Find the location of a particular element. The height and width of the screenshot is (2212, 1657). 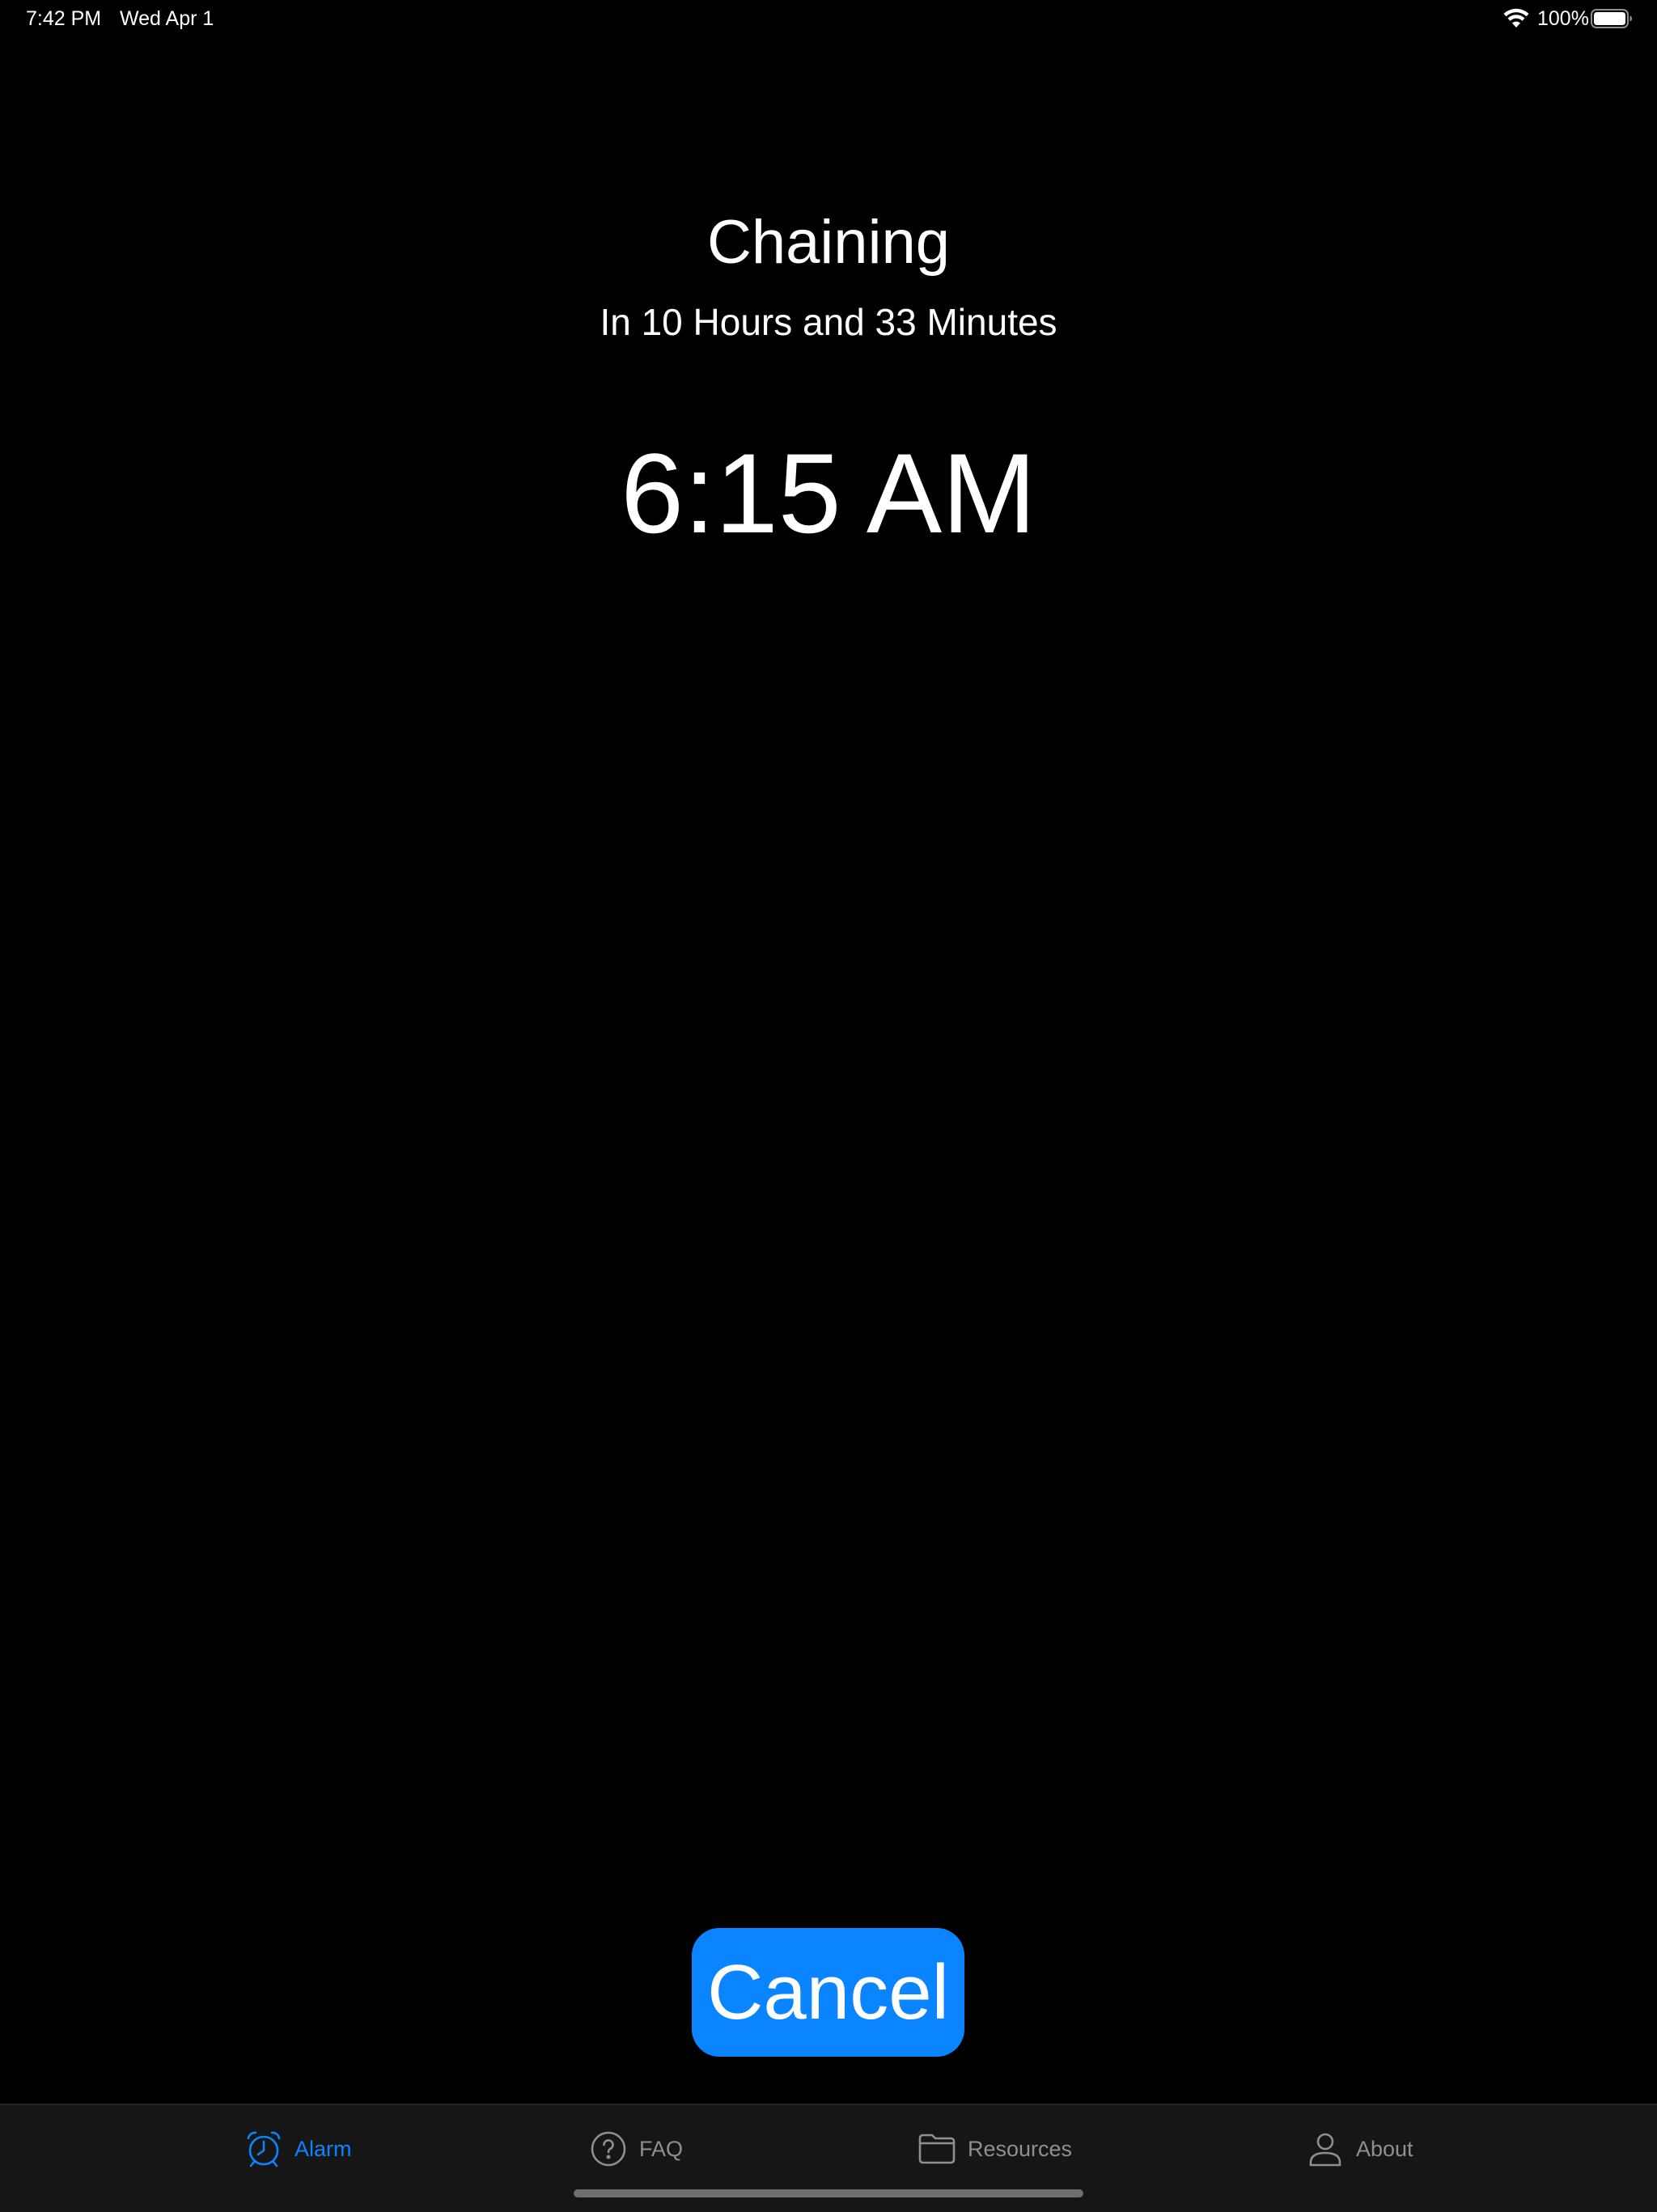

cancel-button: Cancel is located at coordinates (828, 1992).